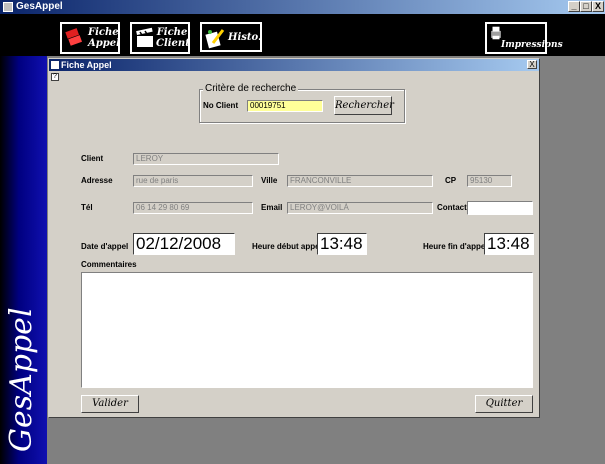  Describe the element at coordinates (532, 64) in the screenshot. I see `child-close-button: X` at that location.